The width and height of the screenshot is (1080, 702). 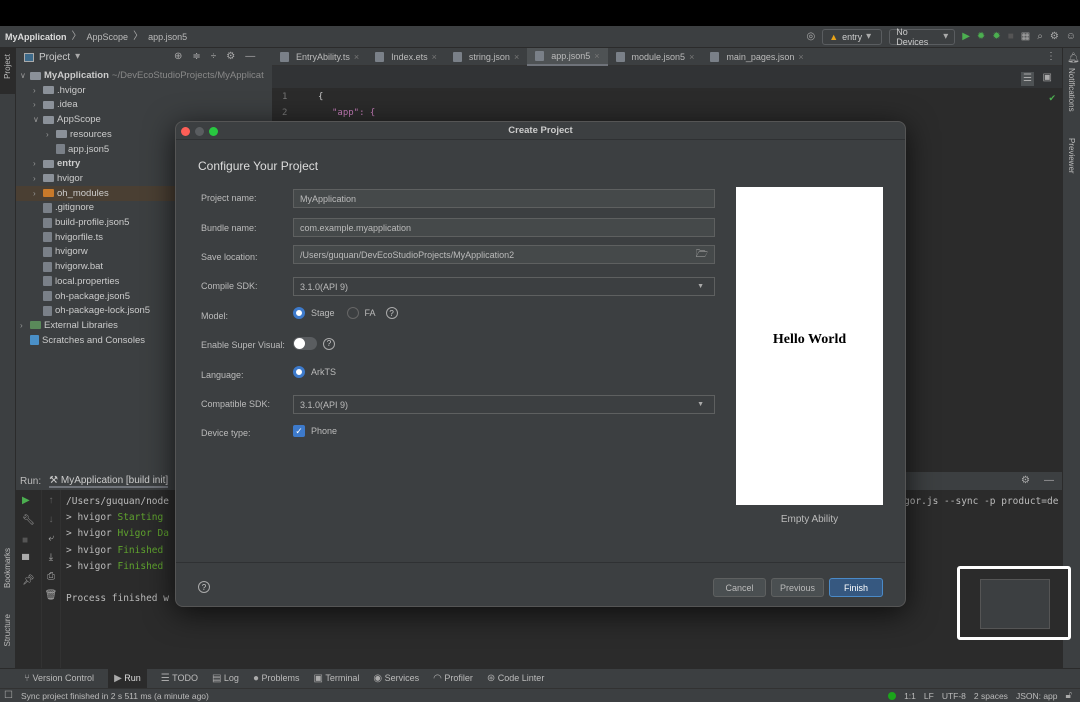 What do you see at coordinates (109, 481) in the screenshot?
I see `run-tab: ⚒ MyApplication [build init]` at bounding box center [109, 481].